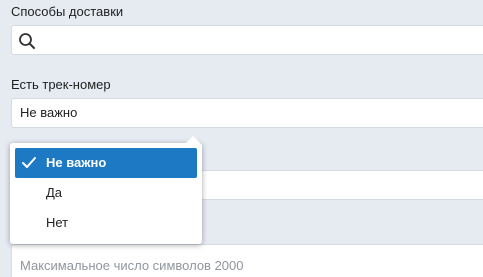 The image size is (483, 277). What do you see at coordinates (106, 223) in the screenshot?
I see `dropdown-option-no: Нет` at bounding box center [106, 223].